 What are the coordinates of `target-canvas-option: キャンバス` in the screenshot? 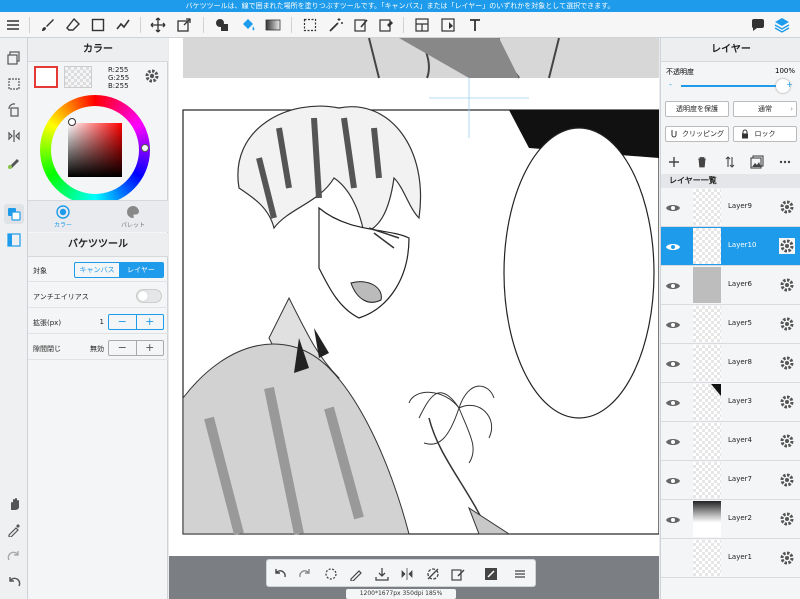 It's located at (97, 270).